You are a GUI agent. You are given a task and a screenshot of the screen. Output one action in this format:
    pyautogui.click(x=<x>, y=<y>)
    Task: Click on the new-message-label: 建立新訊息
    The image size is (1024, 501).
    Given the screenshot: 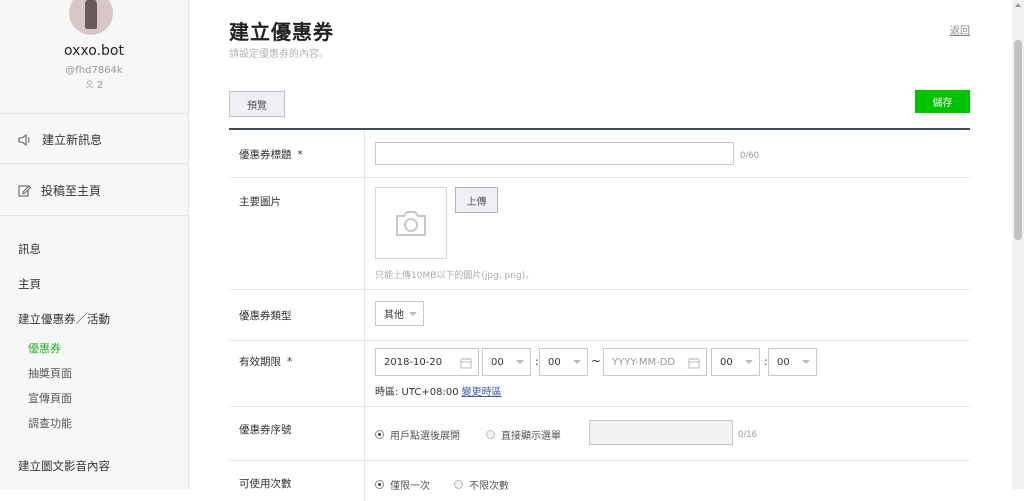 What is the action you would take?
    pyautogui.click(x=72, y=140)
    